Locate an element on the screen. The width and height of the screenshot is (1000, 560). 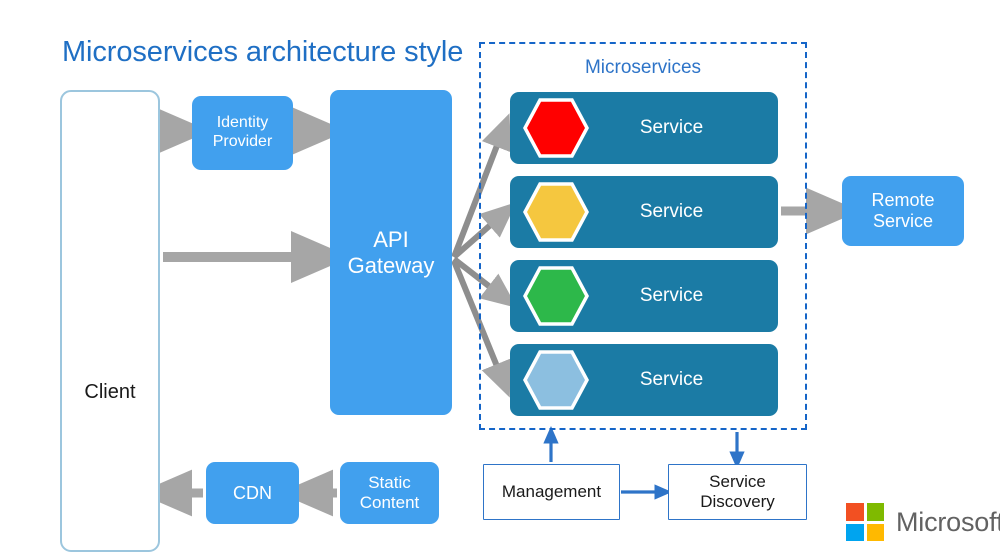
node-identity-provider-label-line1: Identity is located at coordinates (242, 123).